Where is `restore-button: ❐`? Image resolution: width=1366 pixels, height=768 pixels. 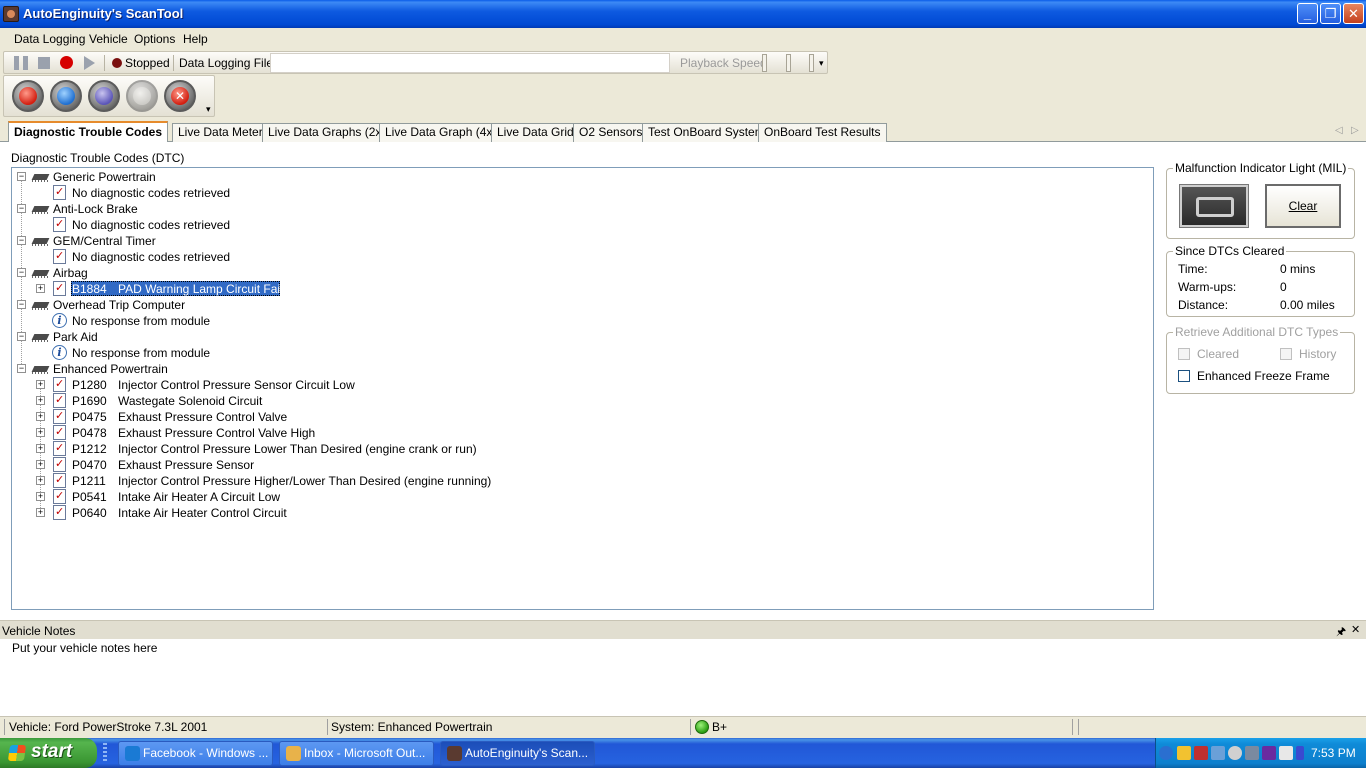
restore-button: ❐ is located at coordinates (1330, 13).